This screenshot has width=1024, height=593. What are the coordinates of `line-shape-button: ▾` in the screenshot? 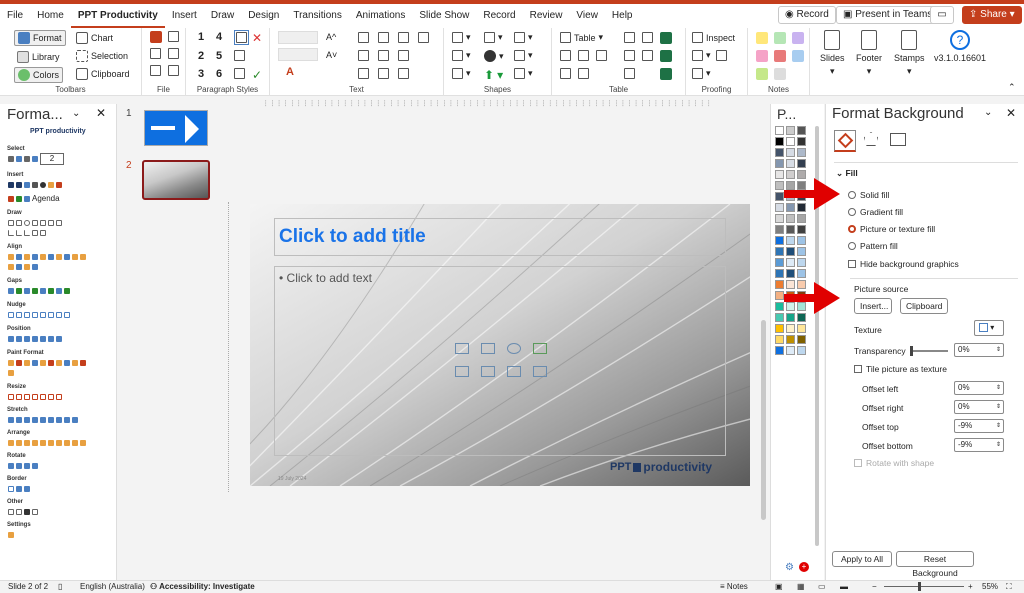 It's located at (493, 37).